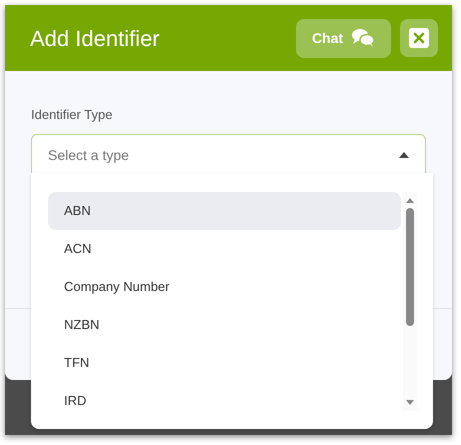  Describe the element at coordinates (95, 38) in the screenshot. I see `dialog-title: Add Identifier` at that location.